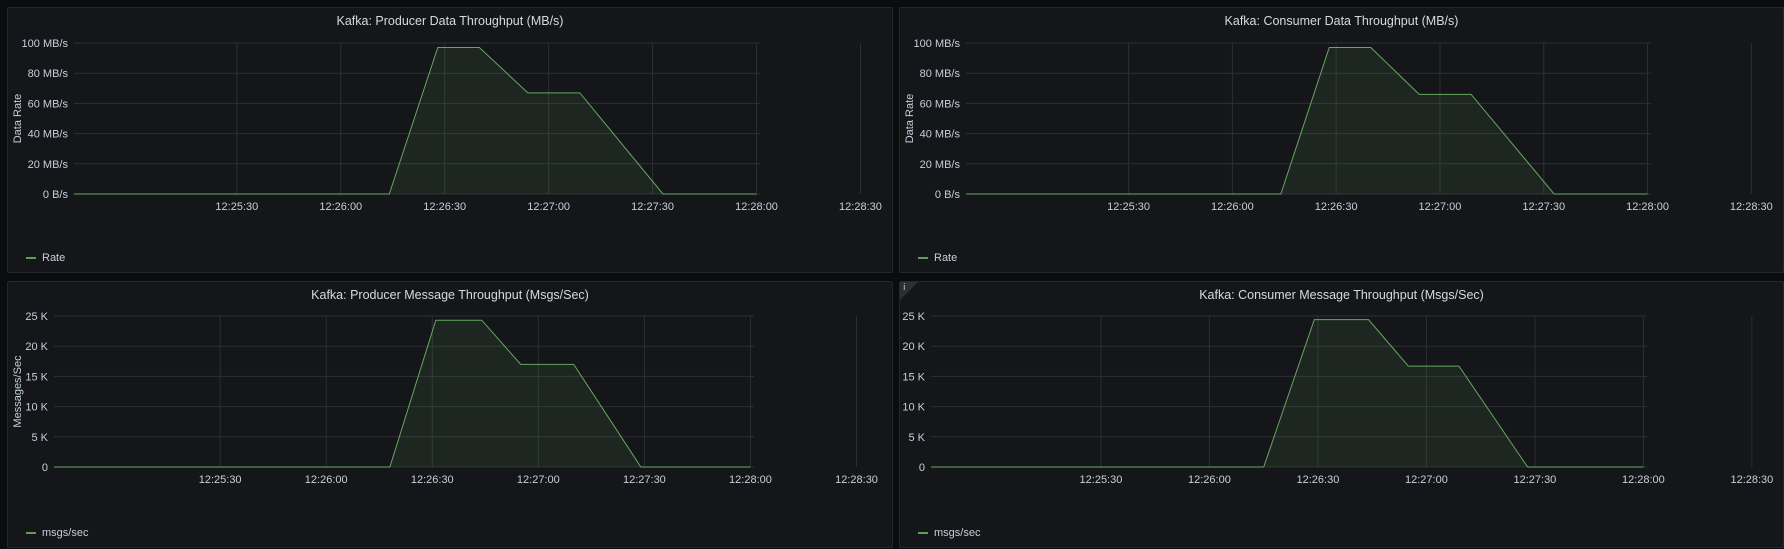 This screenshot has width=1784, height=549. Describe the element at coordinates (18, 119) in the screenshot. I see `y-axis-label: Data Rate` at that location.